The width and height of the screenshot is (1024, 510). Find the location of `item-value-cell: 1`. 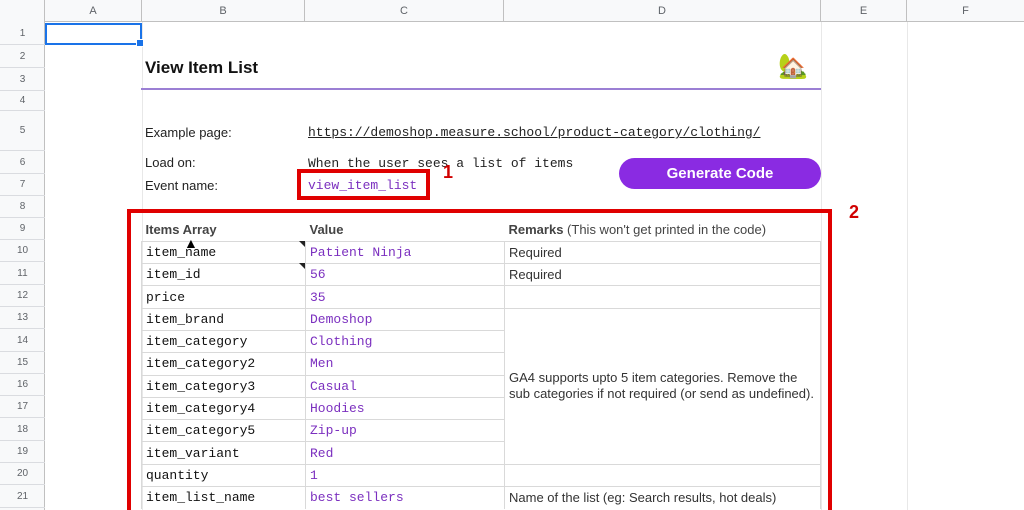

item-value-cell: 1 is located at coordinates (405, 475).